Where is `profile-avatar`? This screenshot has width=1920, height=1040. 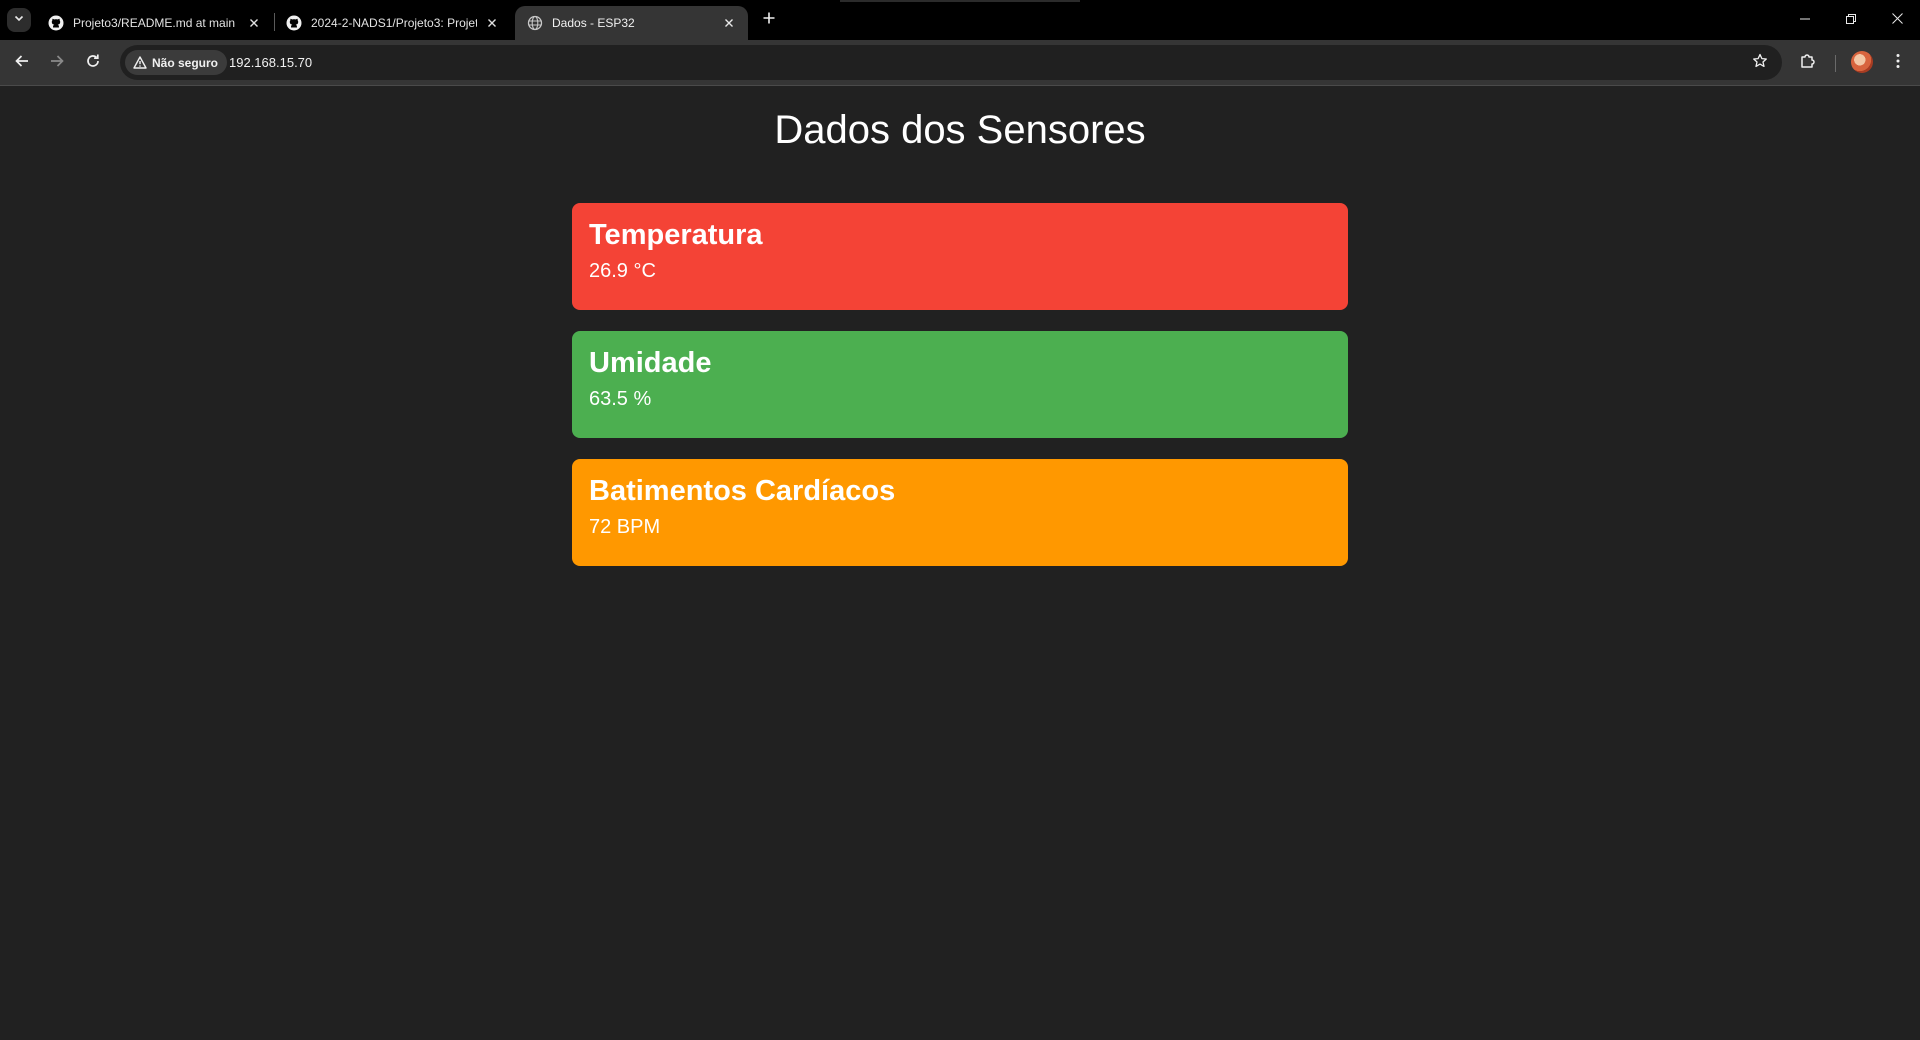 profile-avatar is located at coordinates (1862, 62).